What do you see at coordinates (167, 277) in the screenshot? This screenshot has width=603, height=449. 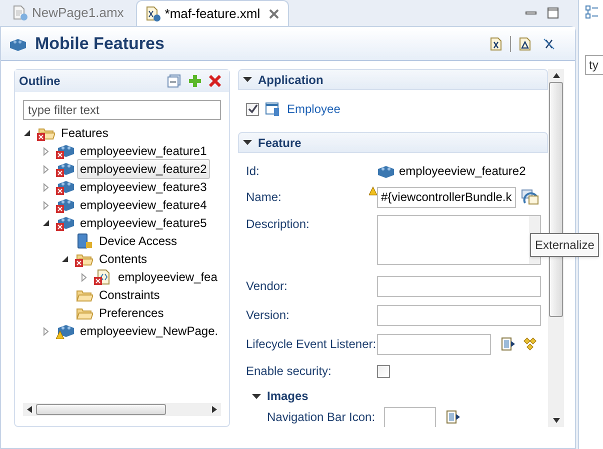 I see `tree-item: employeeview_fea` at bounding box center [167, 277].